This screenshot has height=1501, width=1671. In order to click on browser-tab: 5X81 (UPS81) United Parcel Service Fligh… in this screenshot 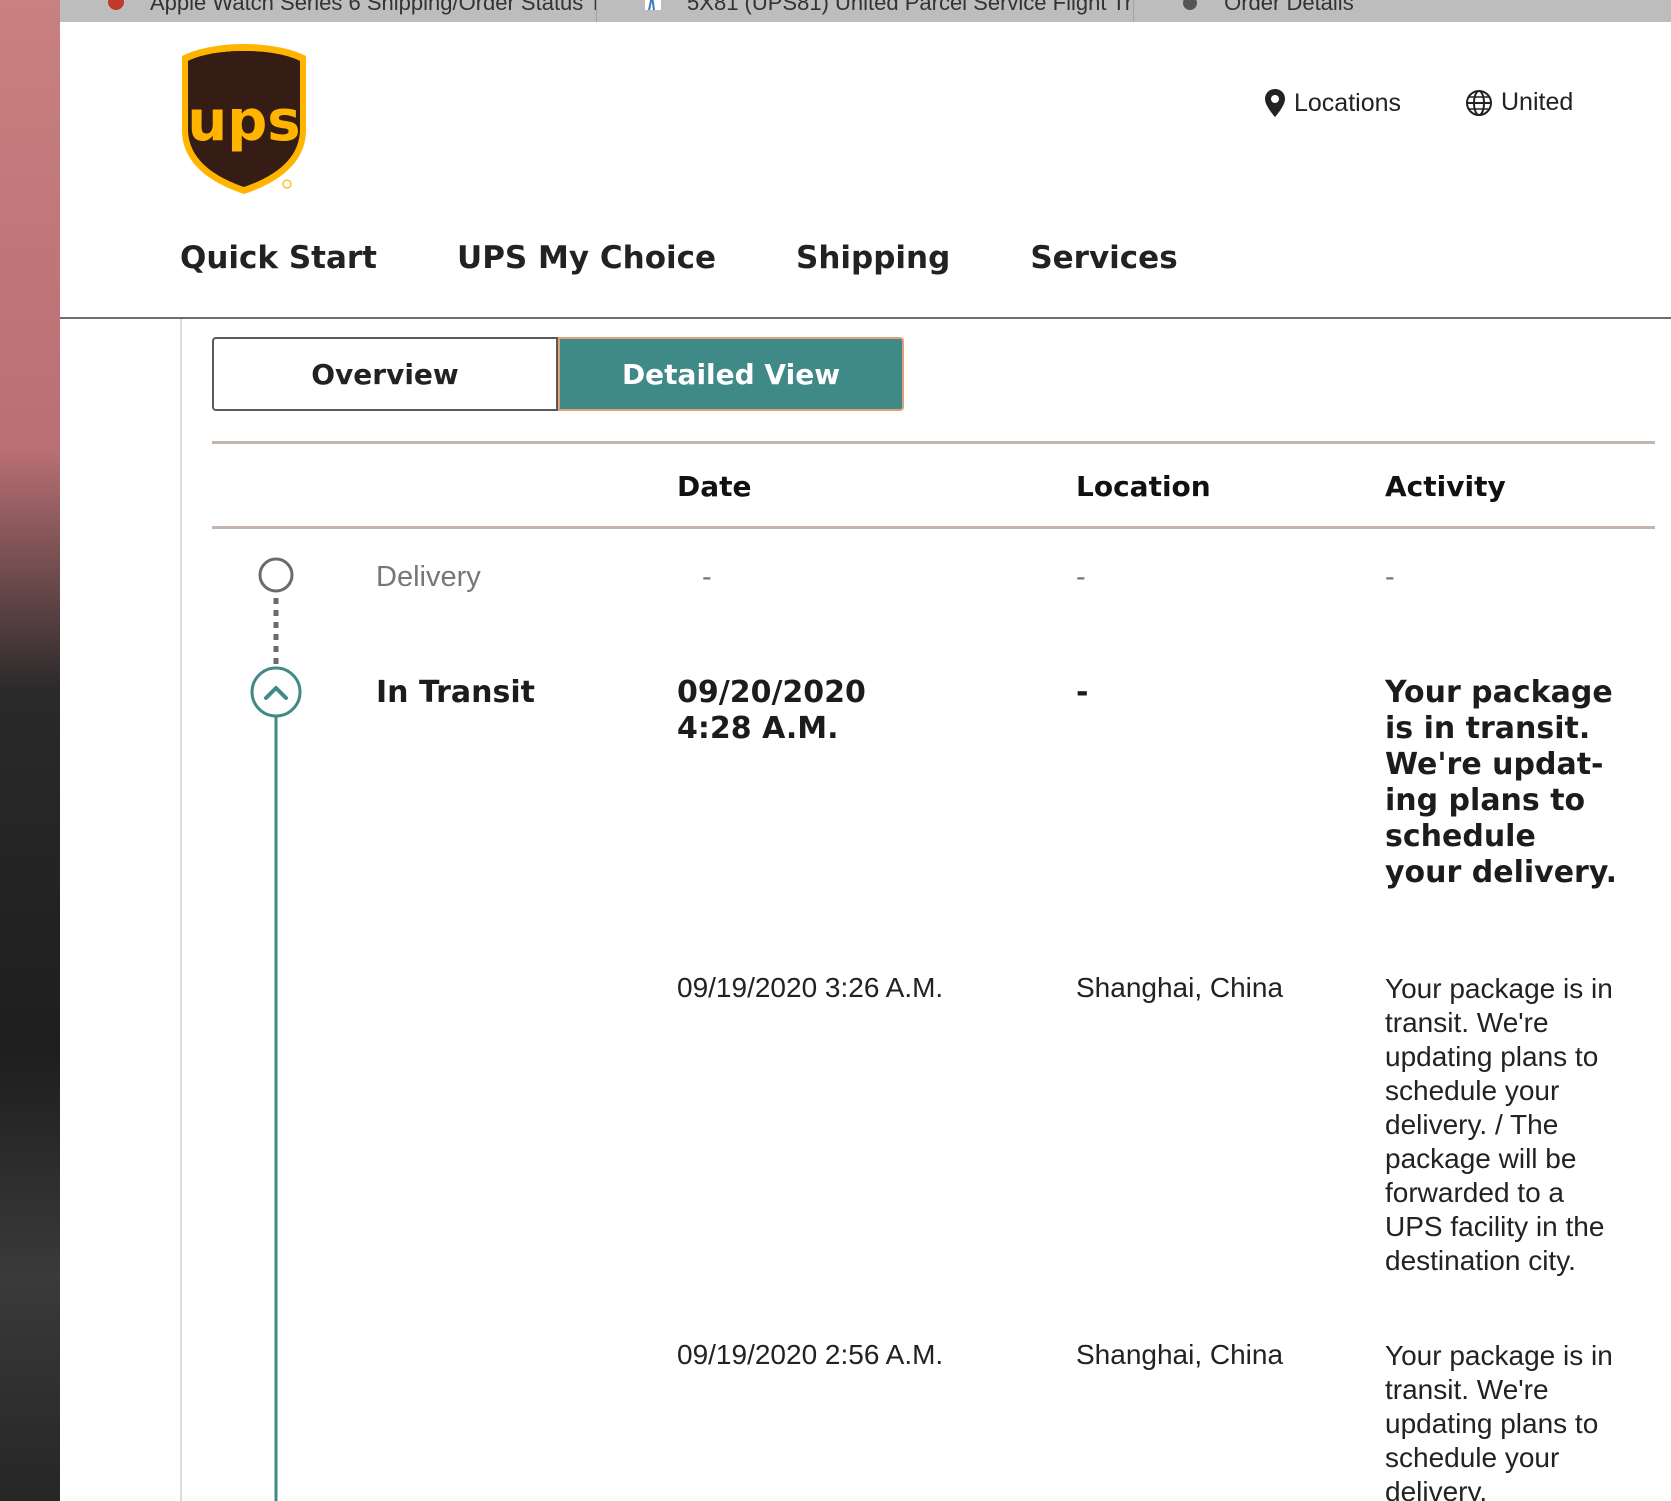, I will do `click(866, 11)`.